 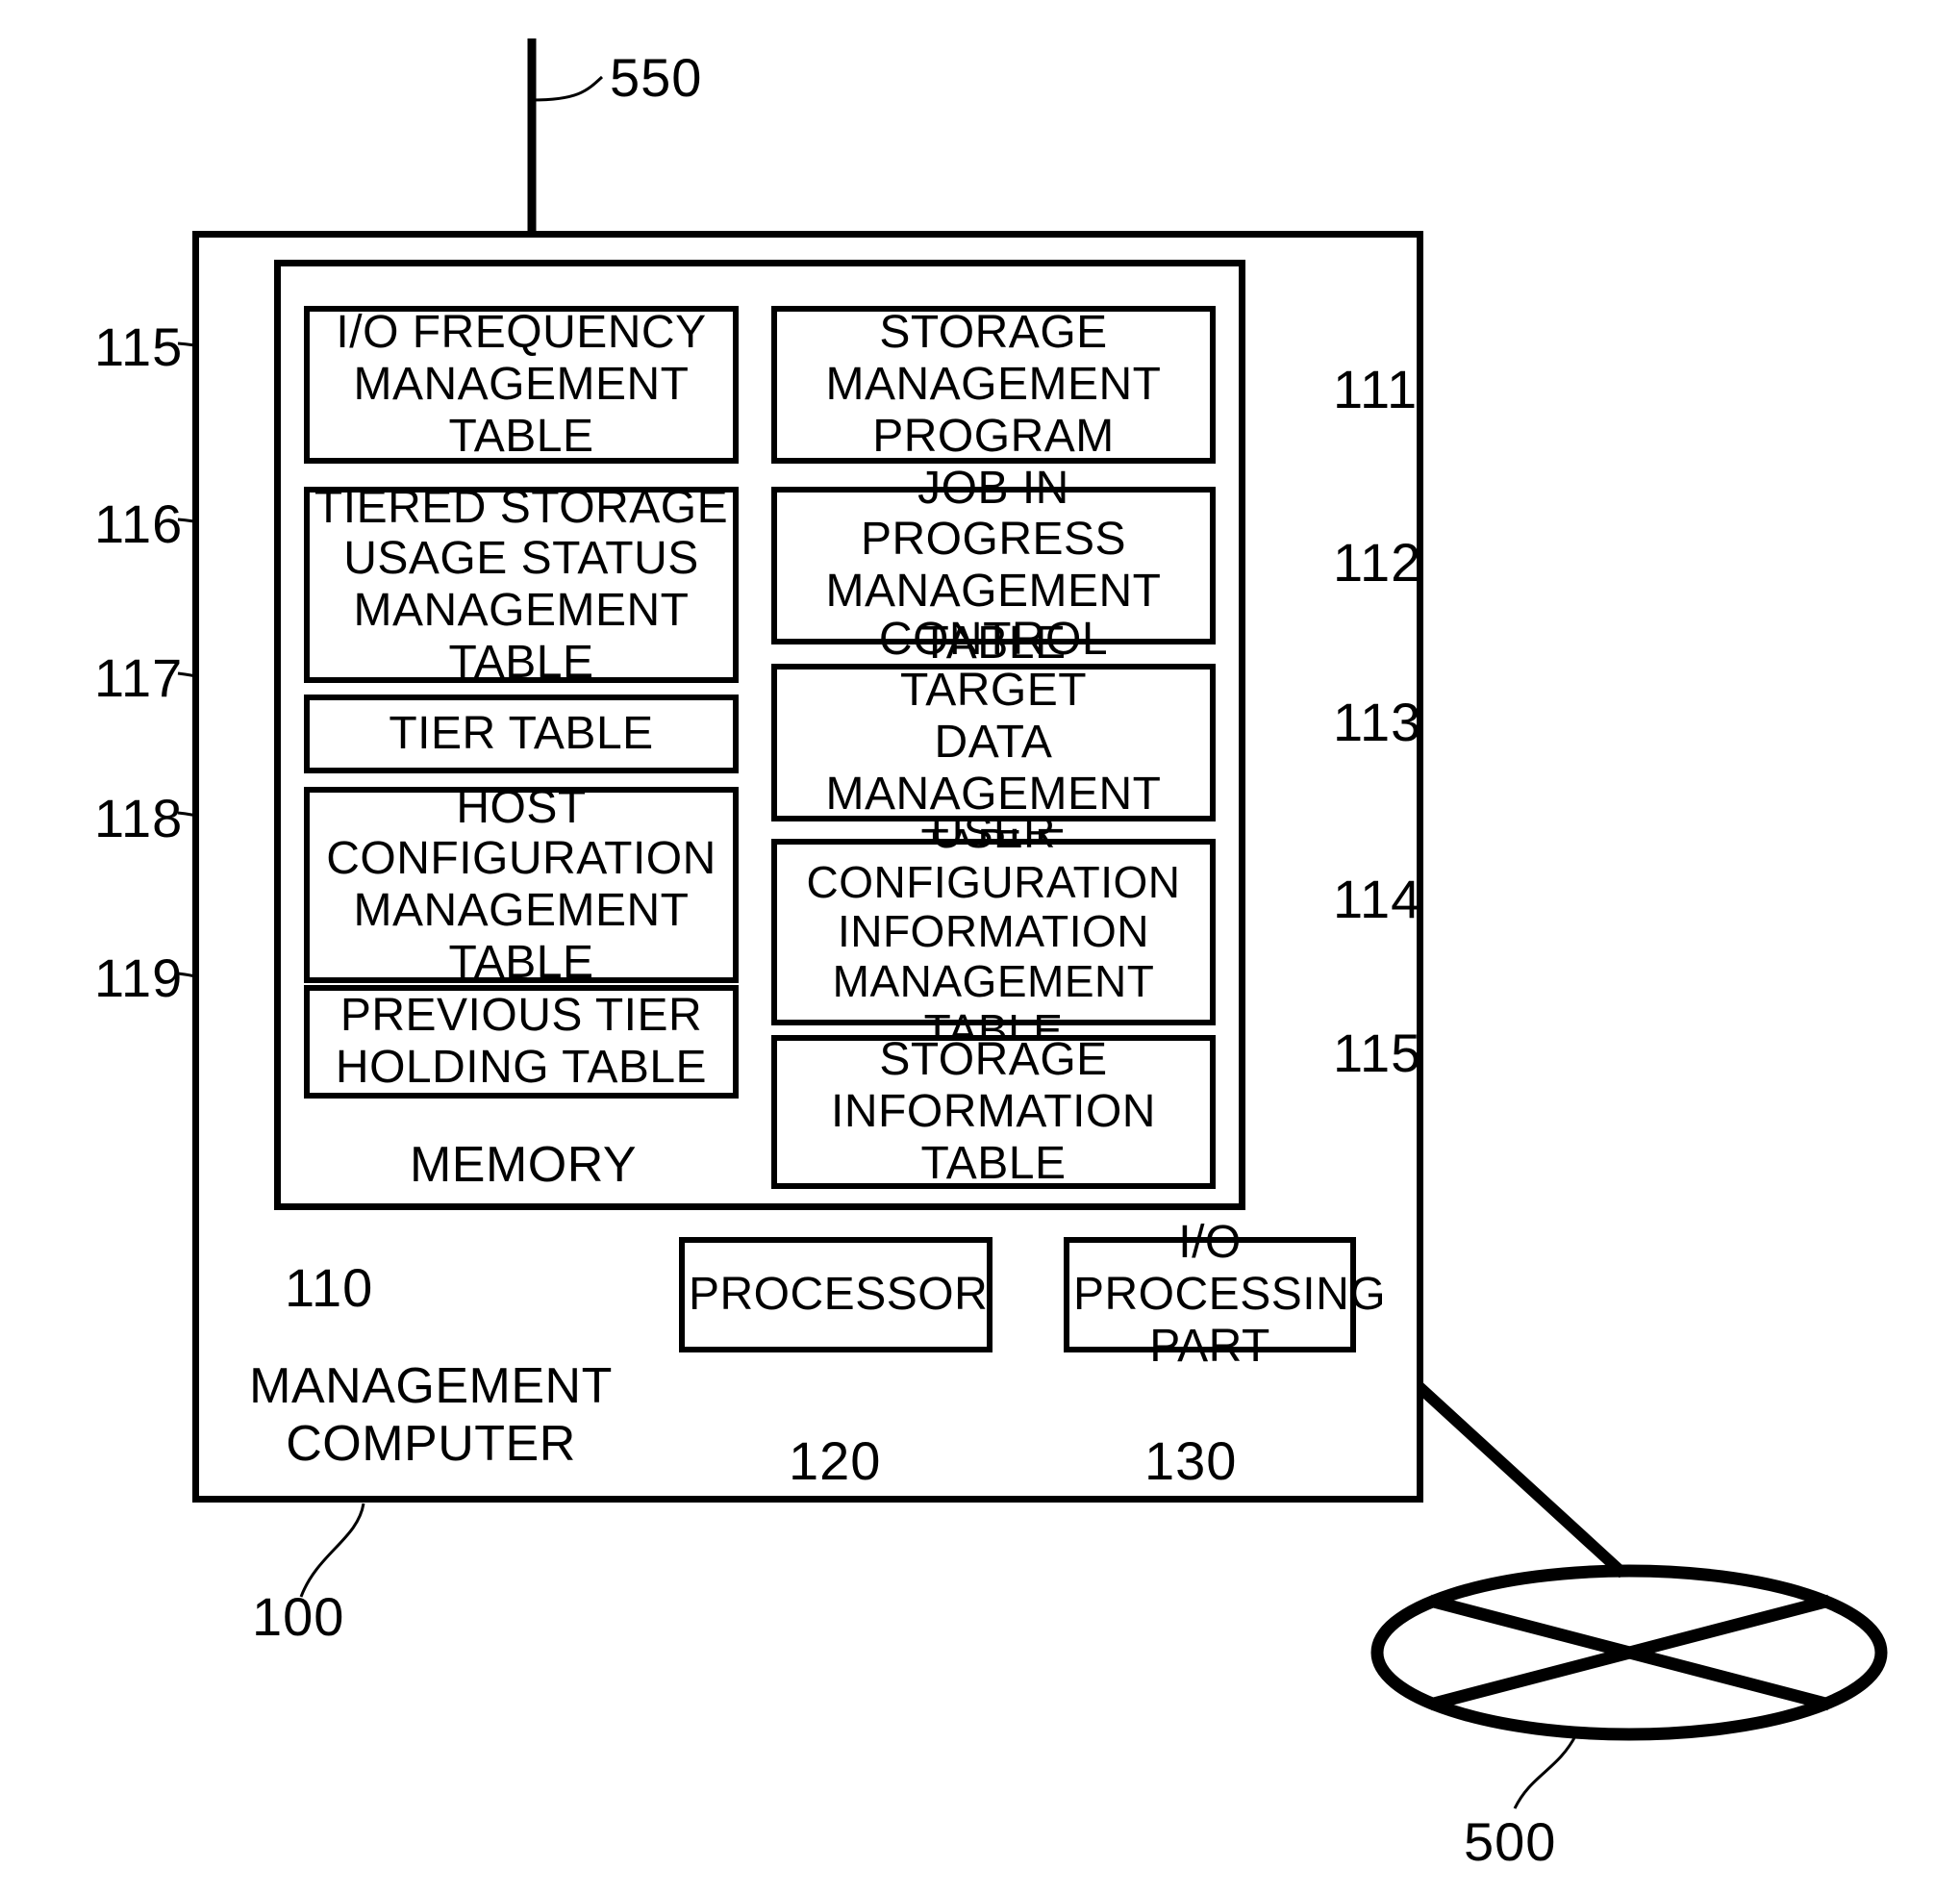 I want to click on control-target-data-management-table-box: CONTROL TARGETDATA MANAGEMENTTABLE, so click(x=993, y=743).